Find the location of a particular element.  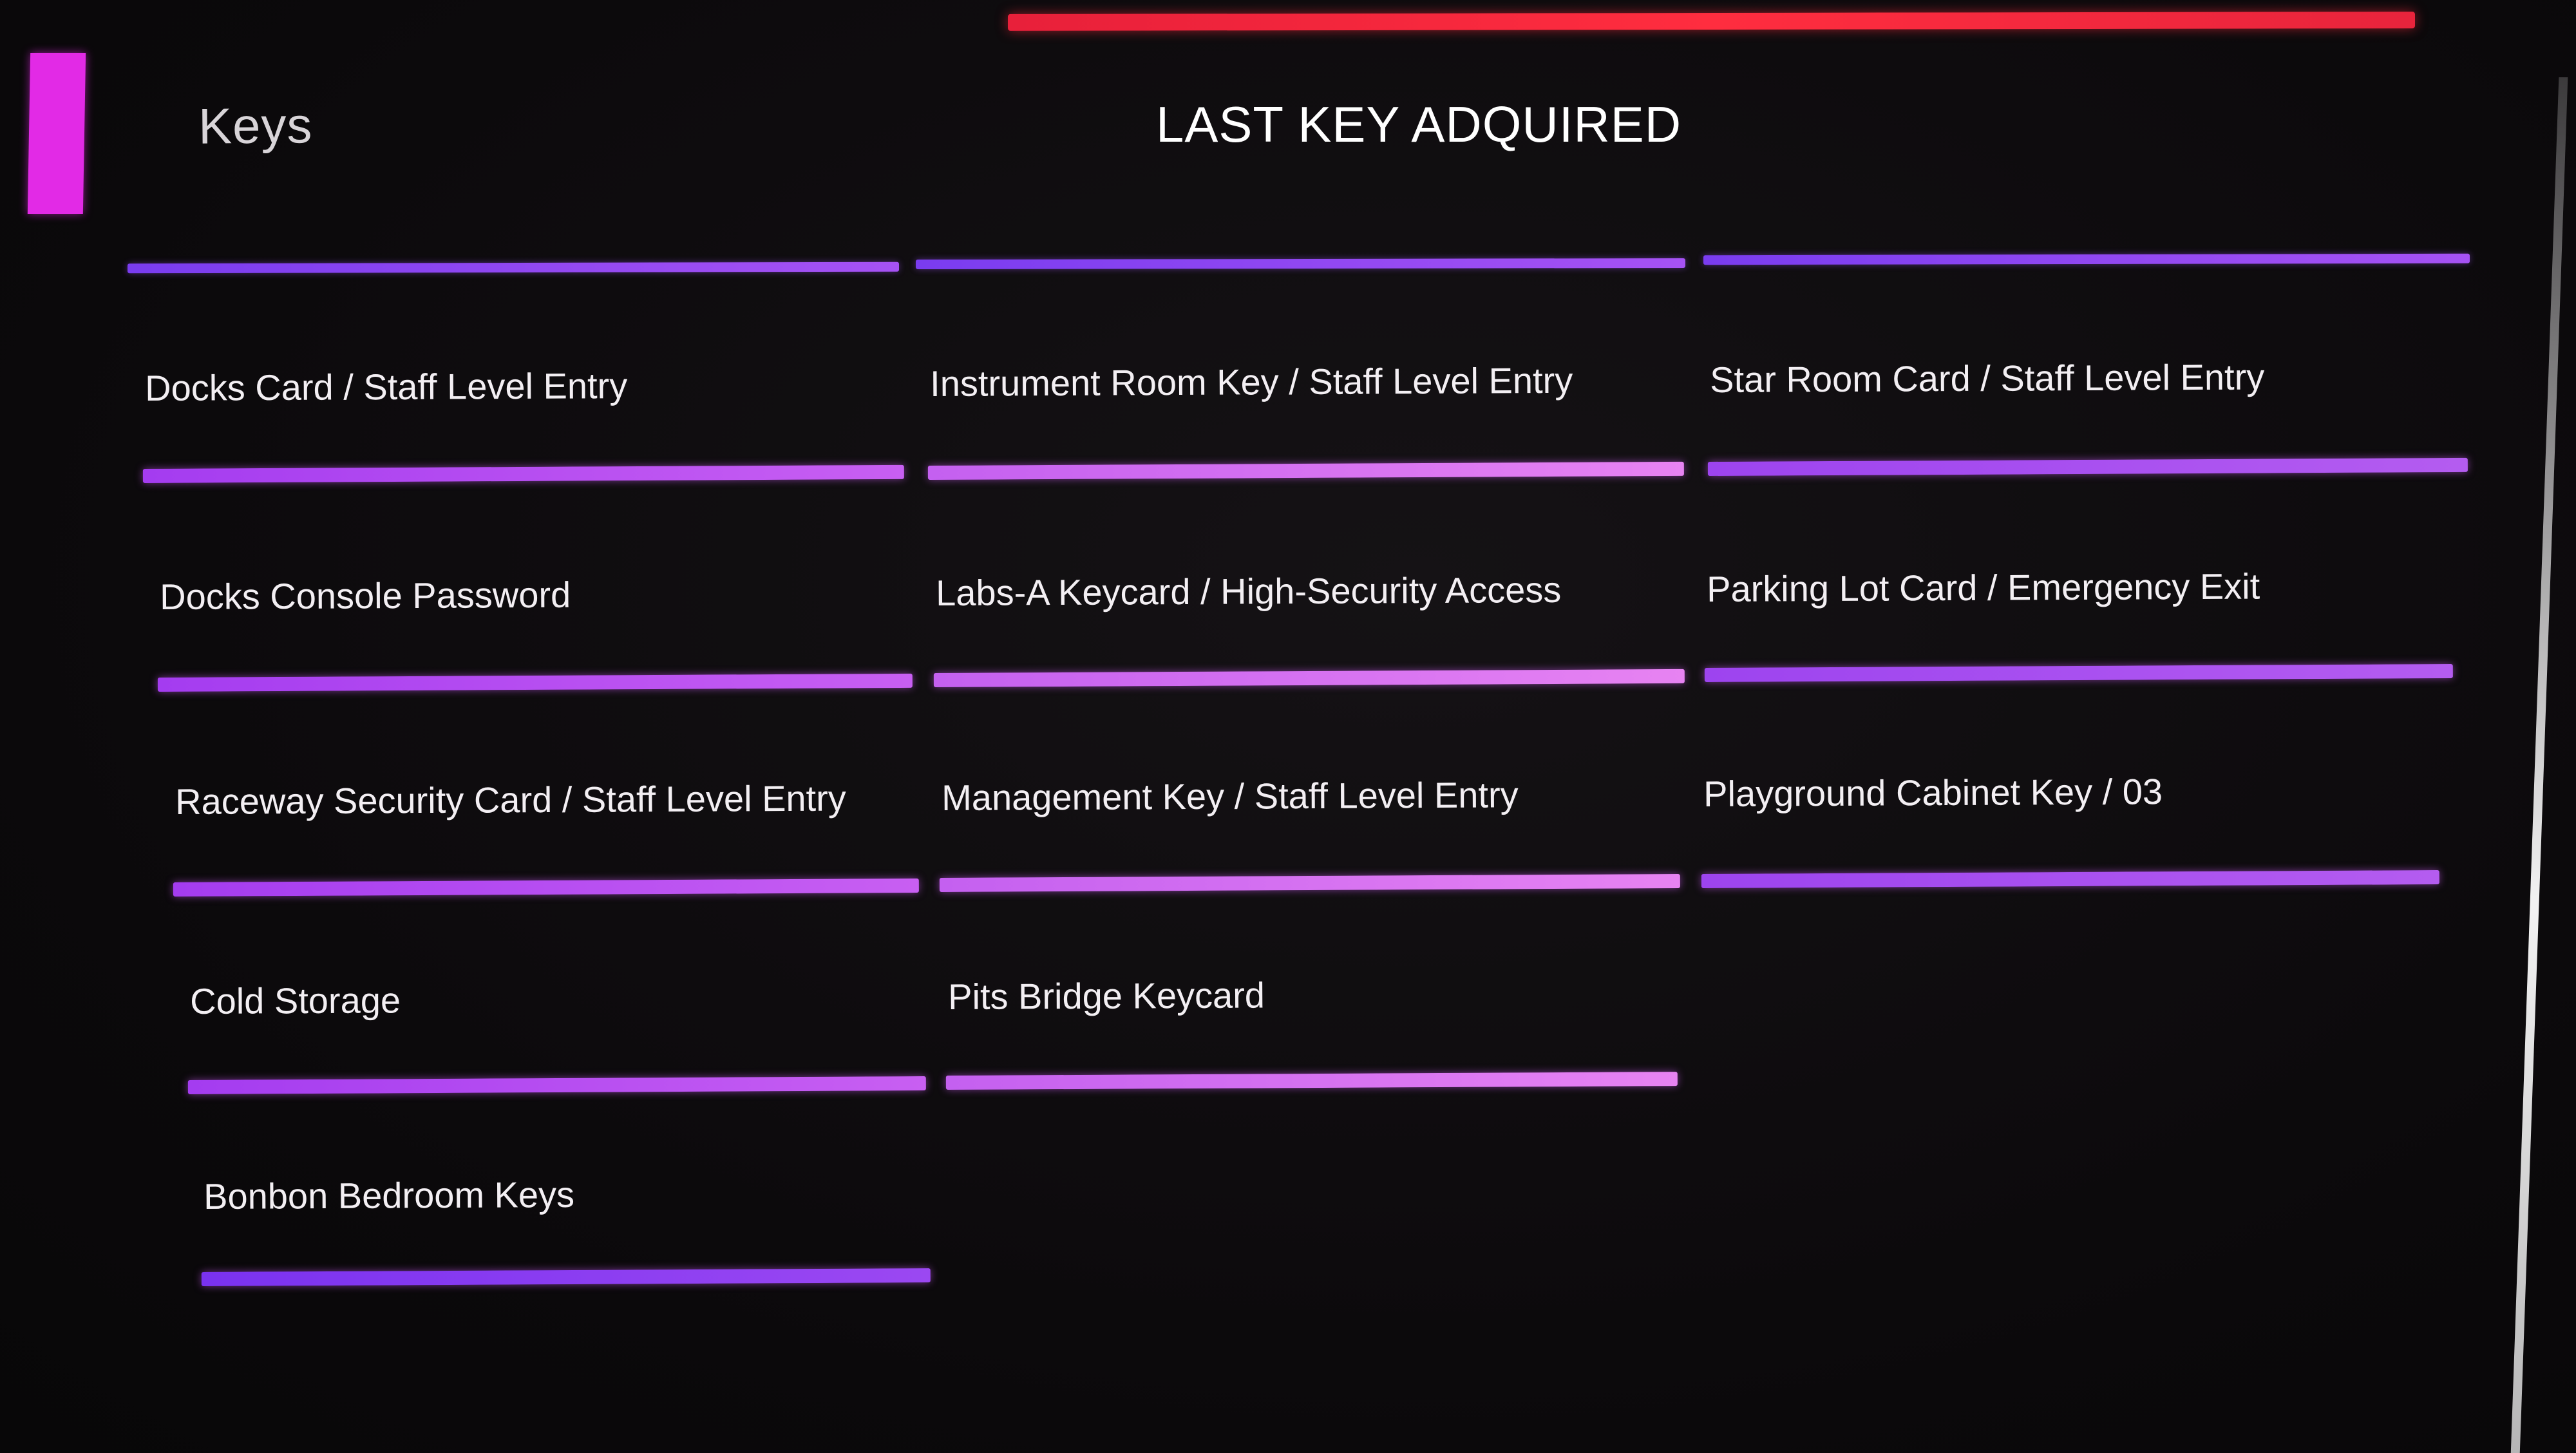

key-label: Cold Storage is located at coordinates (295, 1000).